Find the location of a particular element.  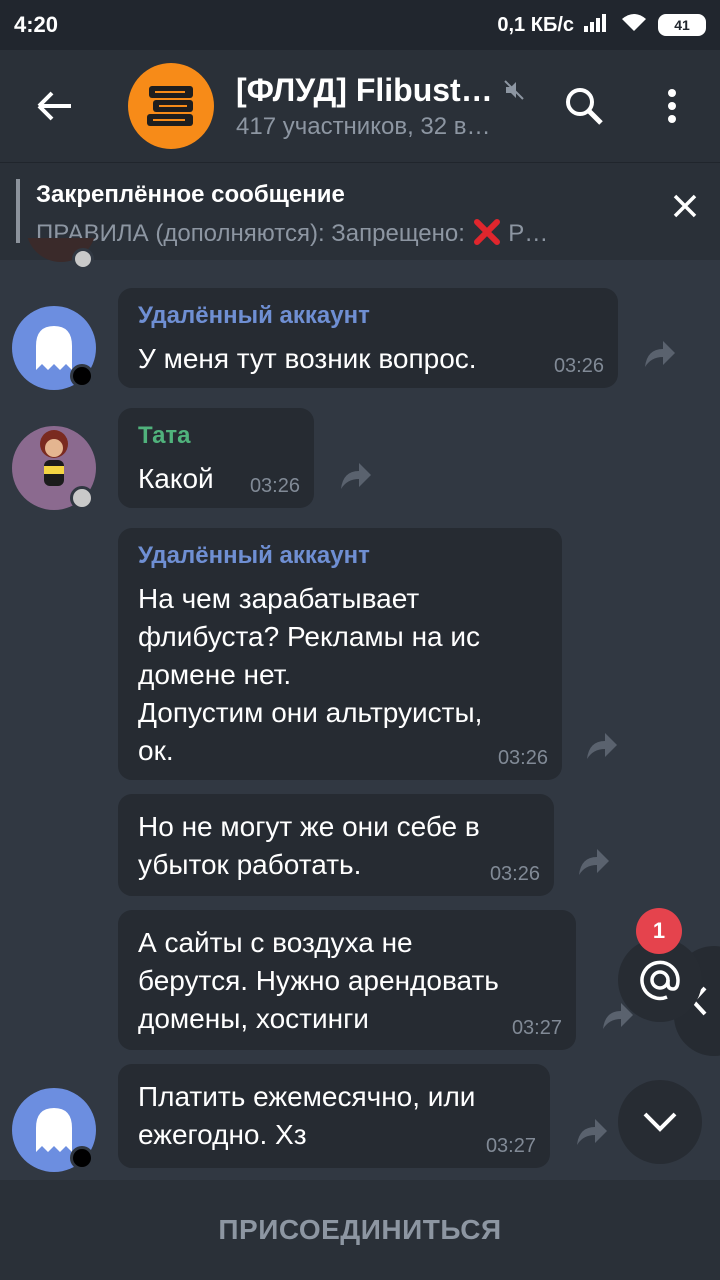

status-bar: 4:20 0,1 КБ/с 41 is located at coordinates (360, 25).